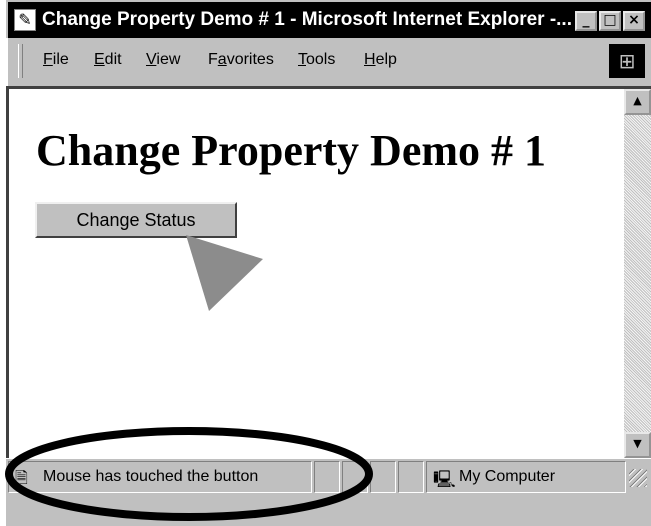 This screenshot has width=651, height=526. Describe the element at coordinates (610, 21) in the screenshot. I see `maximize-button: □` at that location.